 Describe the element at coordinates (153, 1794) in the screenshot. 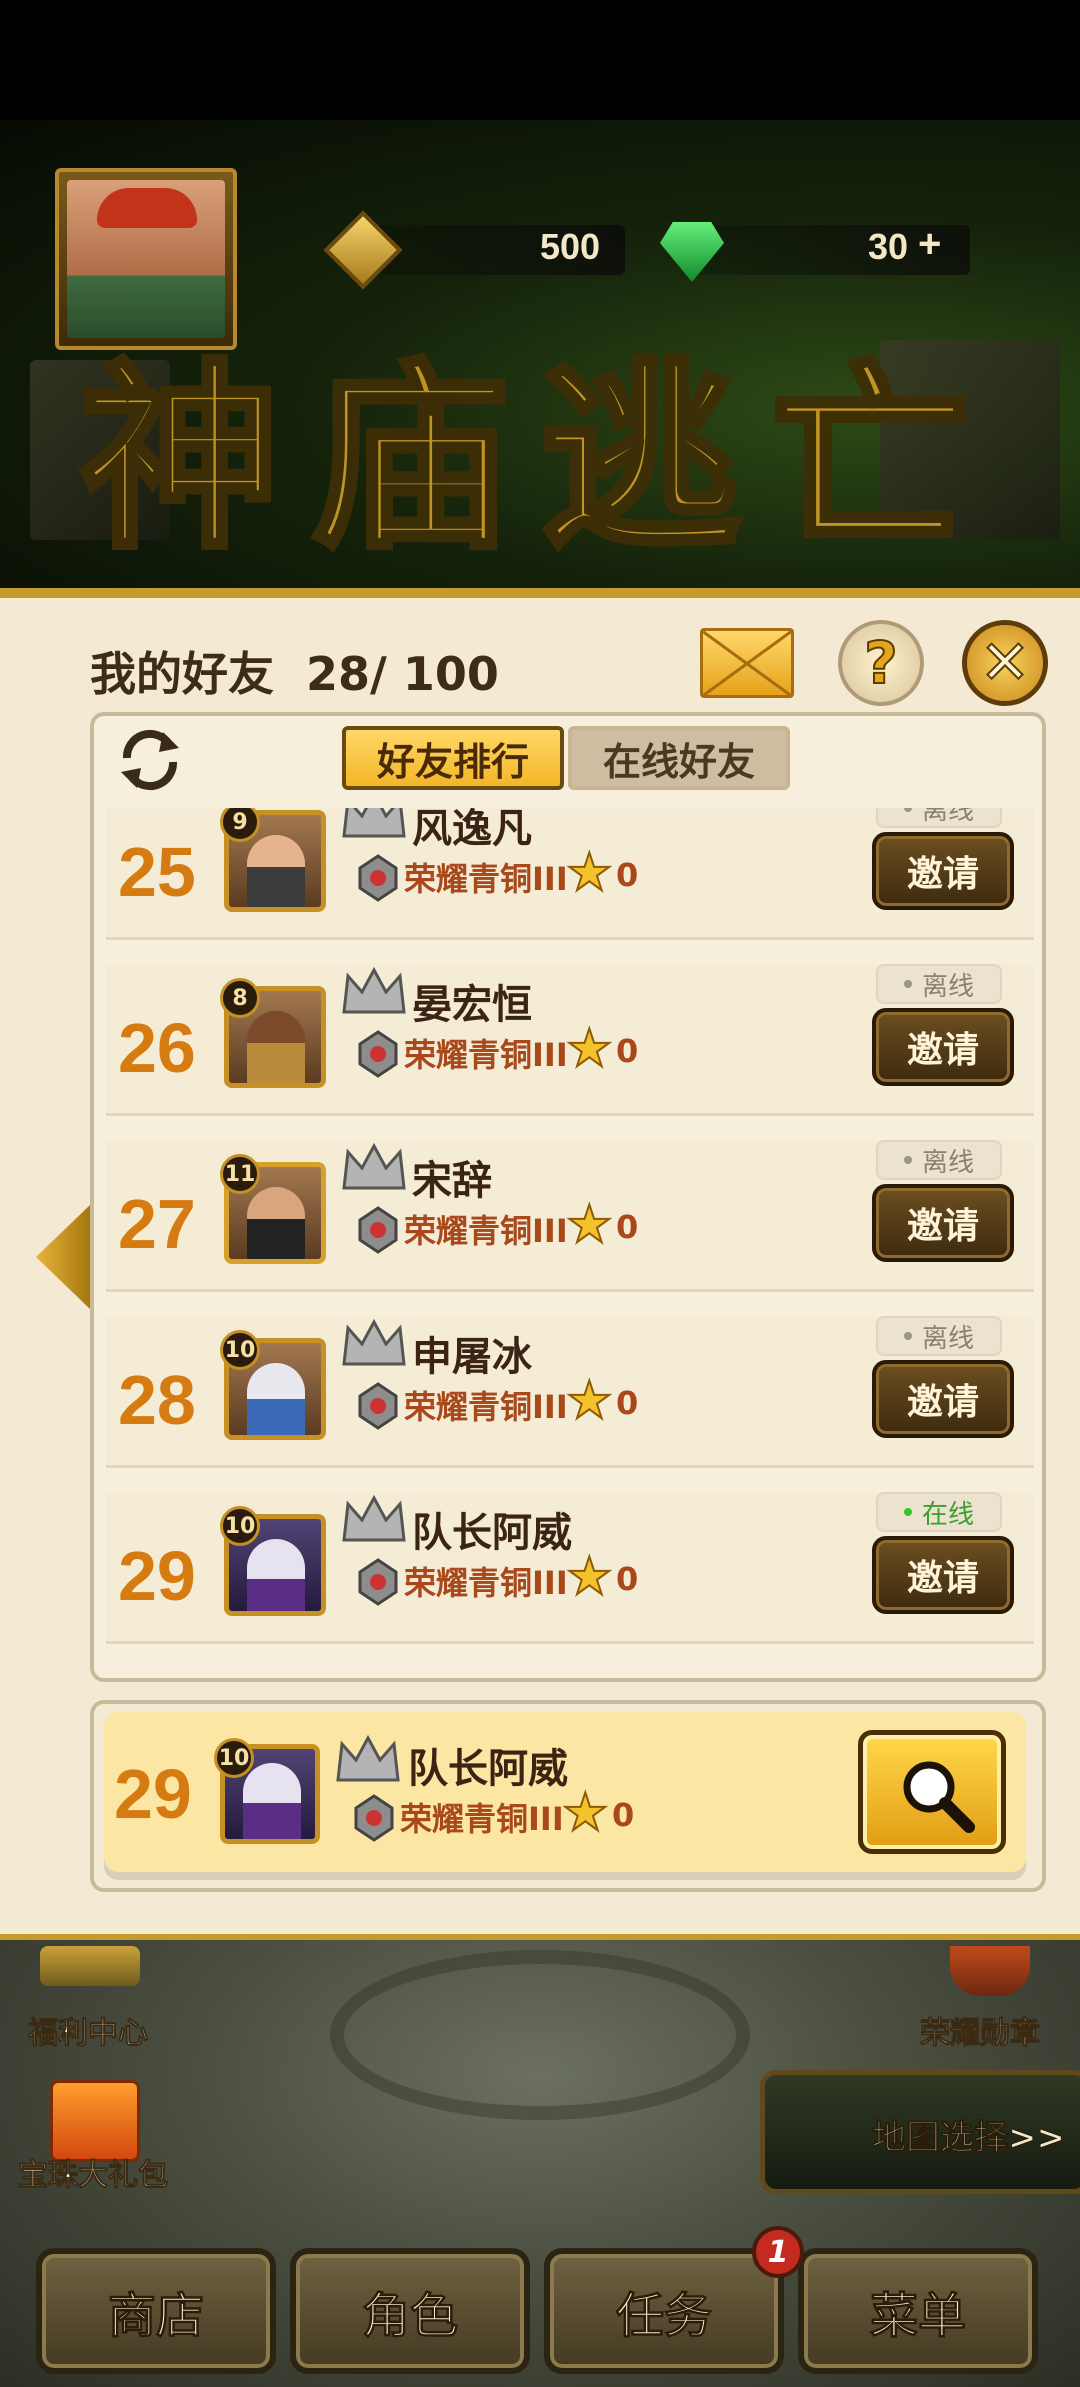

I see `my-rank: 29` at that location.